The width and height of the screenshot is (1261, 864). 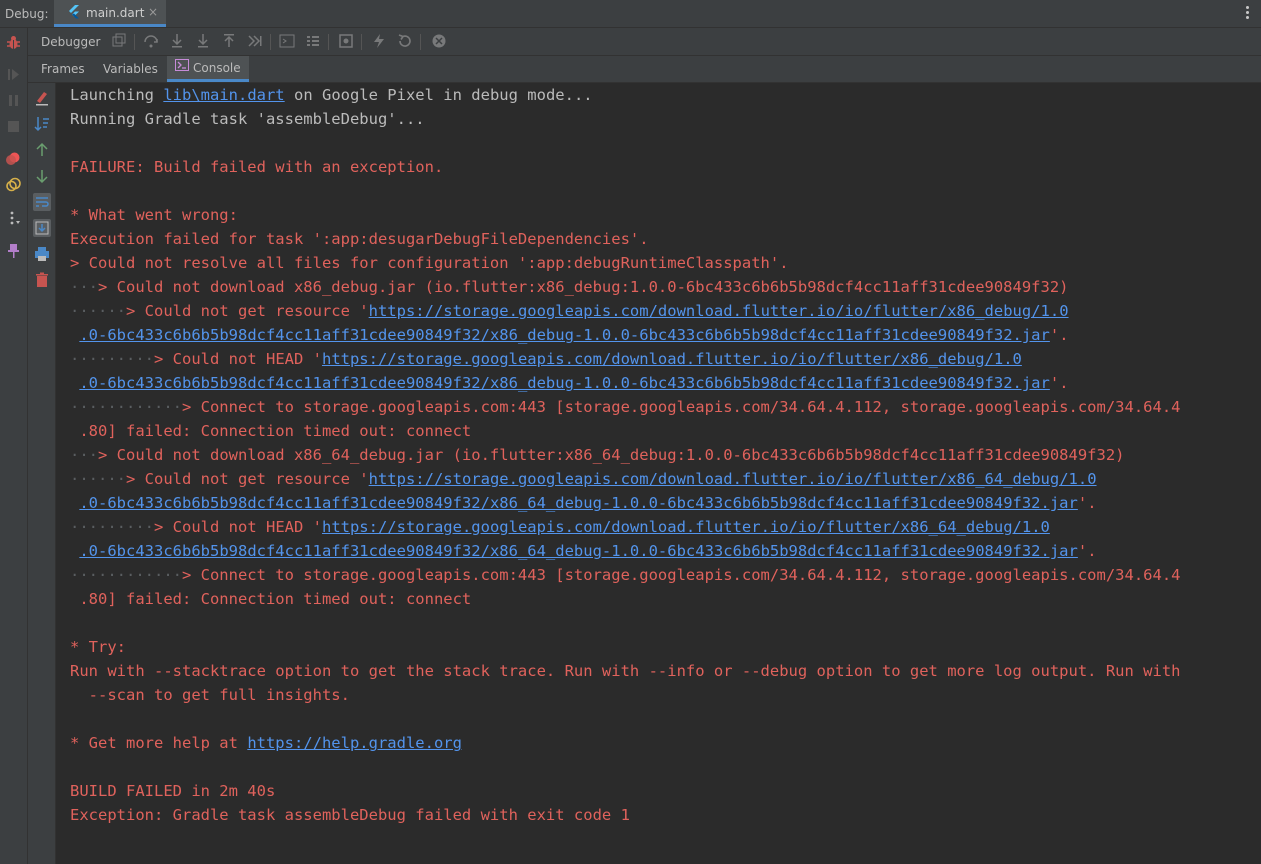 I want to click on debug-tool-window-header: Debug: main.dart ×, so click(x=630, y=14).